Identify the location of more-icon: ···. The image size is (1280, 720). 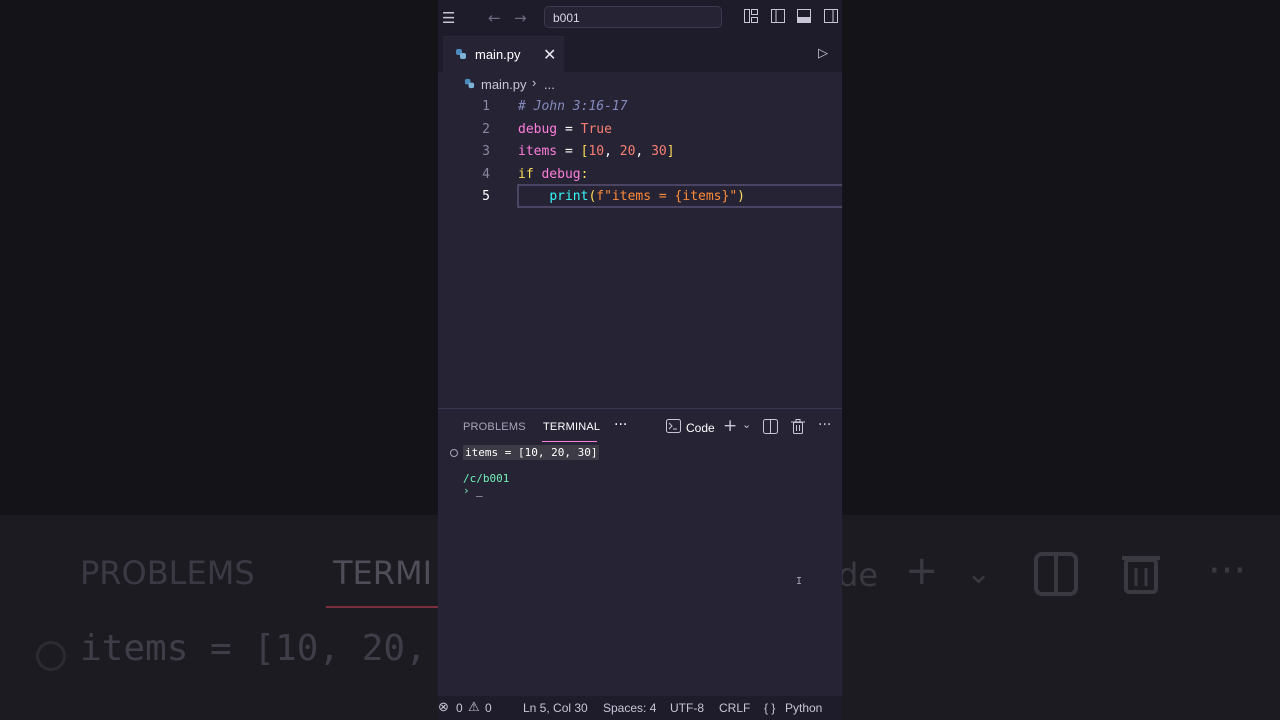
(620, 425).